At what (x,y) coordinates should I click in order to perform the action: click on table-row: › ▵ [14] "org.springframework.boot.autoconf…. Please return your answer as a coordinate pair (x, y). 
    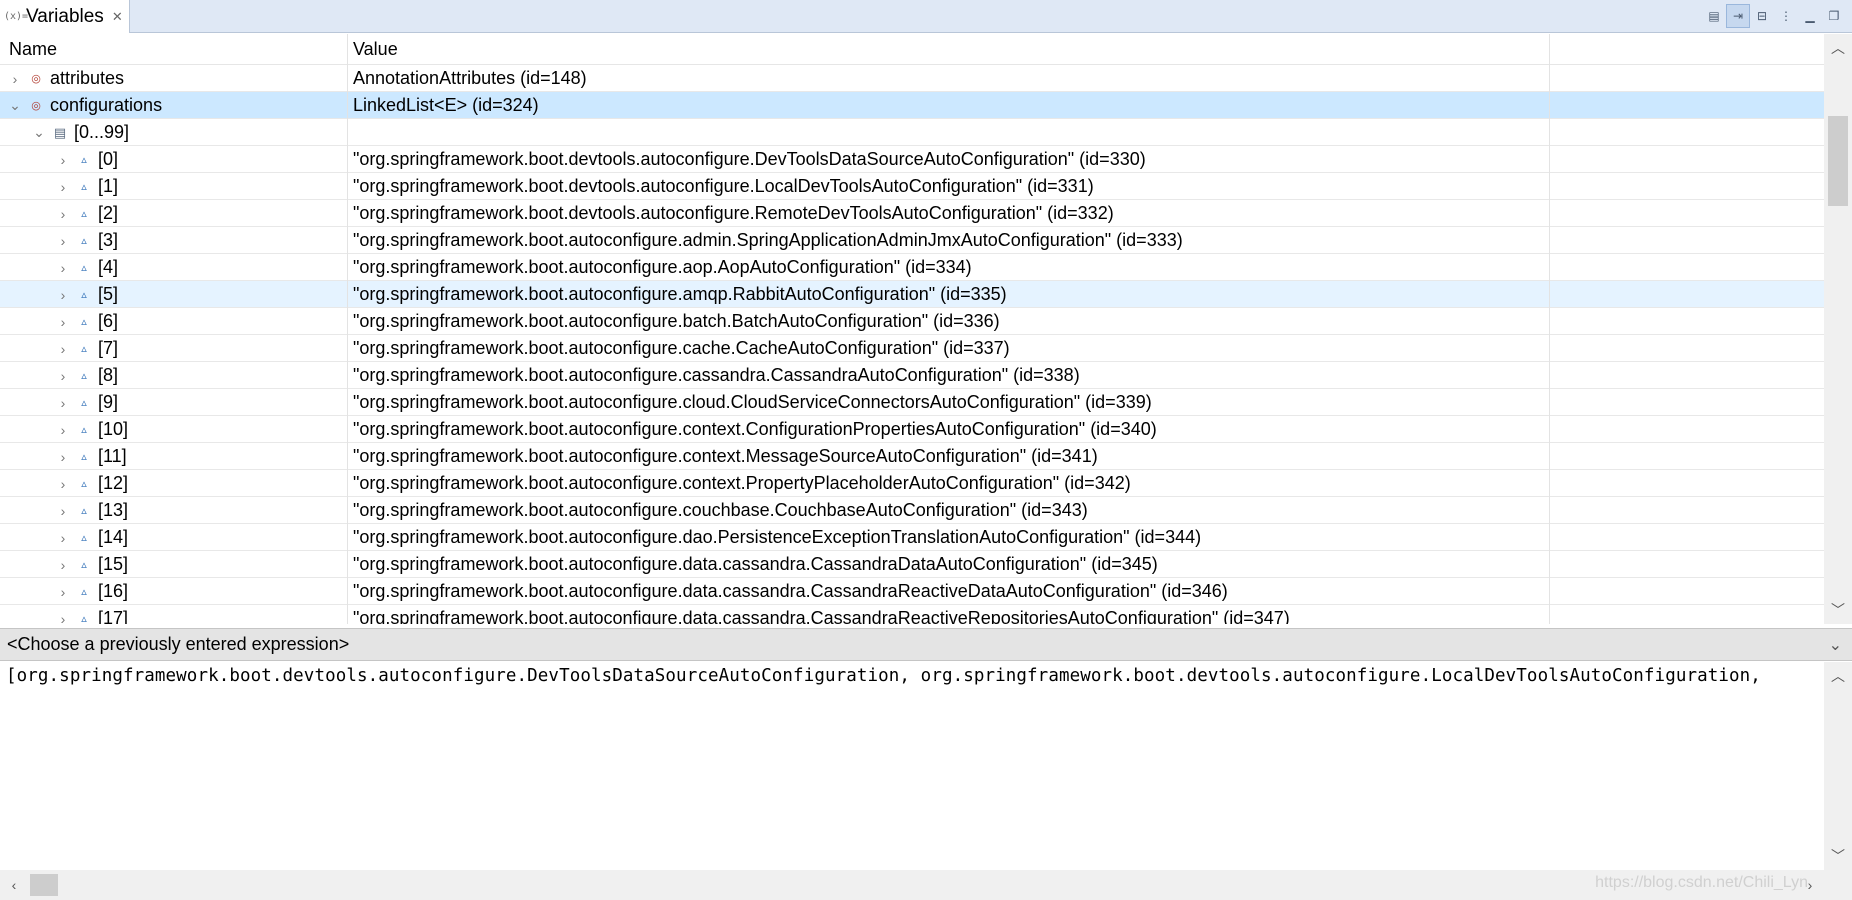
    Looking at the image, I should click on (912, 537).